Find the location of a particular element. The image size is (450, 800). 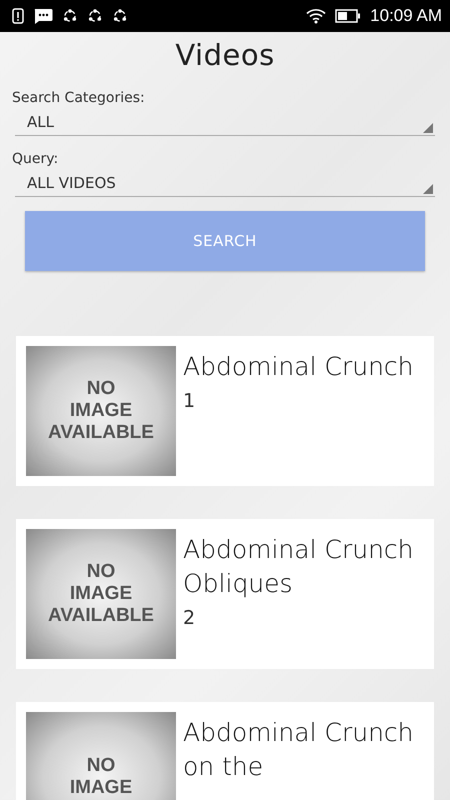

battery-icon is located at coordinates (348, 16).